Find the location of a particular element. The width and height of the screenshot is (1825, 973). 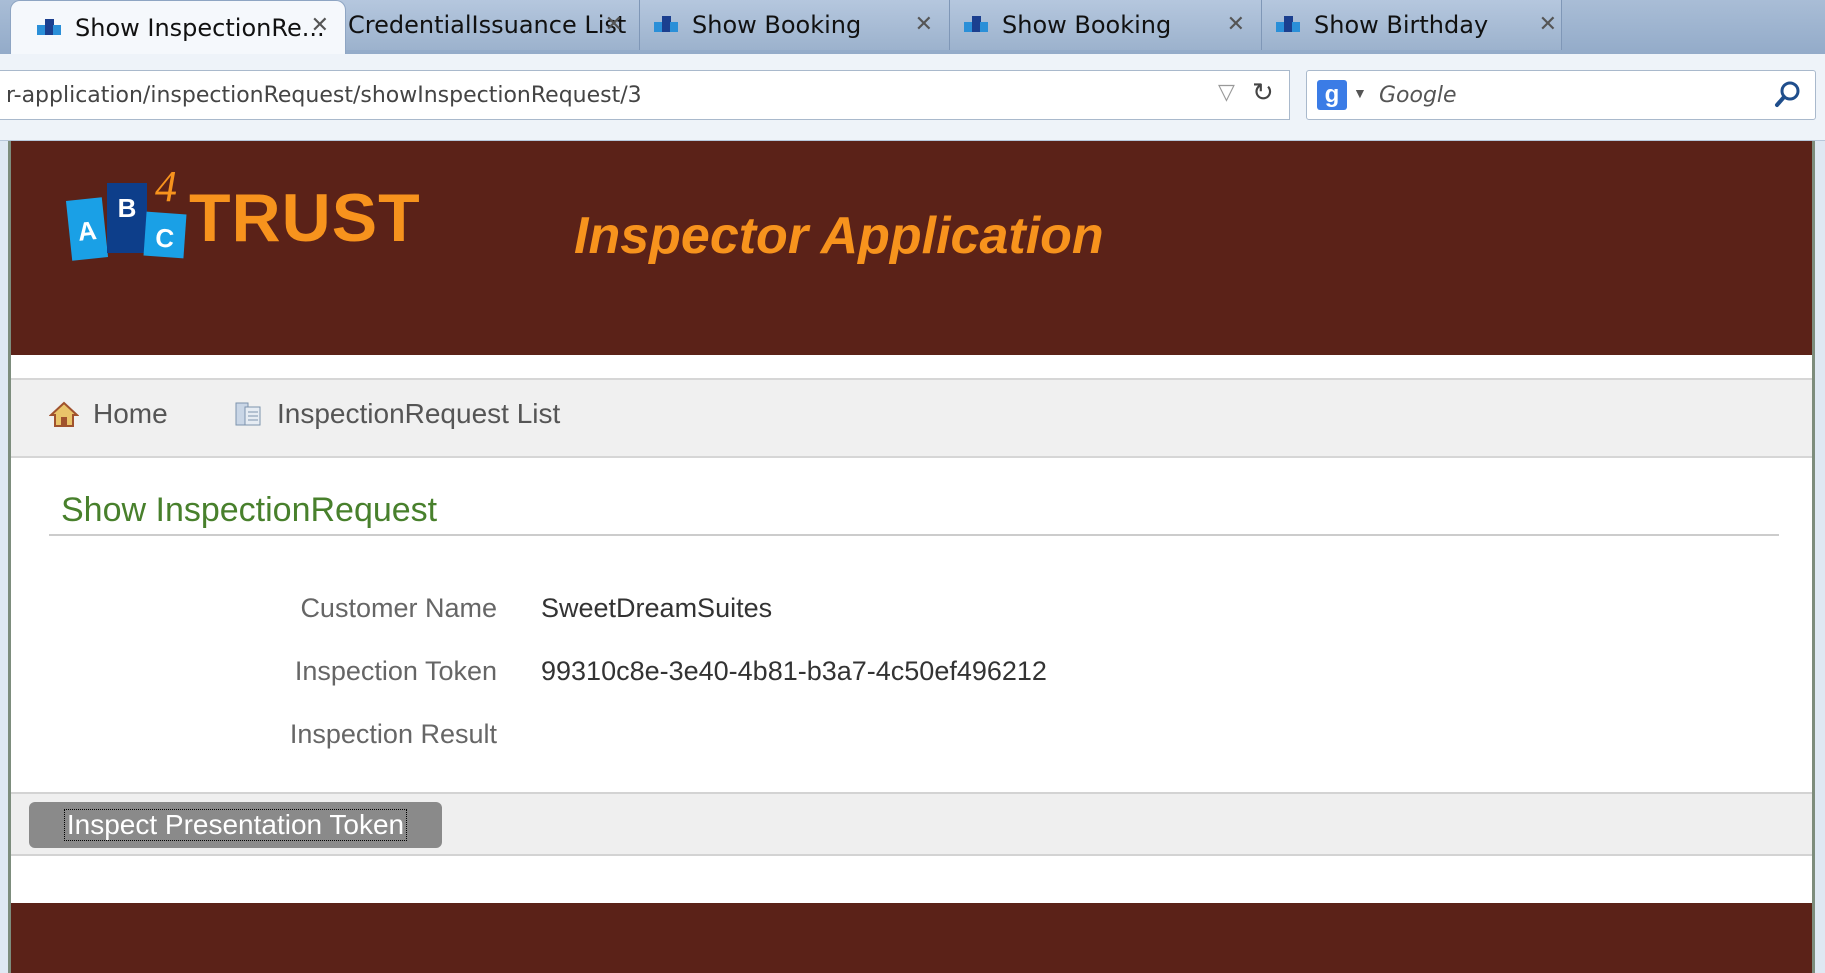

logo-letter-b: B is located at coordinates (127, 218).